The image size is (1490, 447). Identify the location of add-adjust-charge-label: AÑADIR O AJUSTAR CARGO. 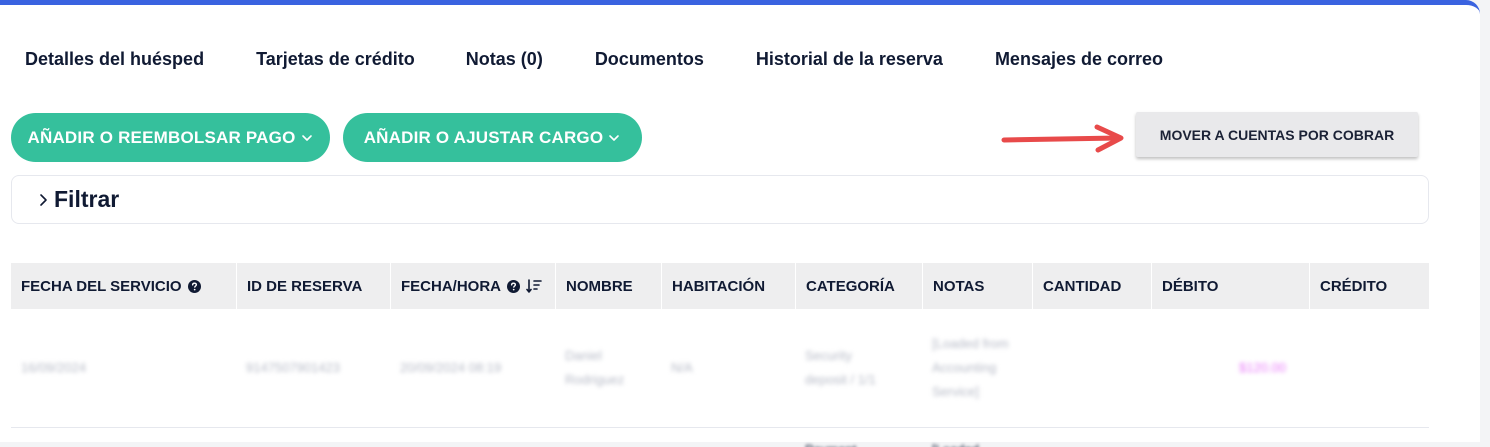
(483, 137).